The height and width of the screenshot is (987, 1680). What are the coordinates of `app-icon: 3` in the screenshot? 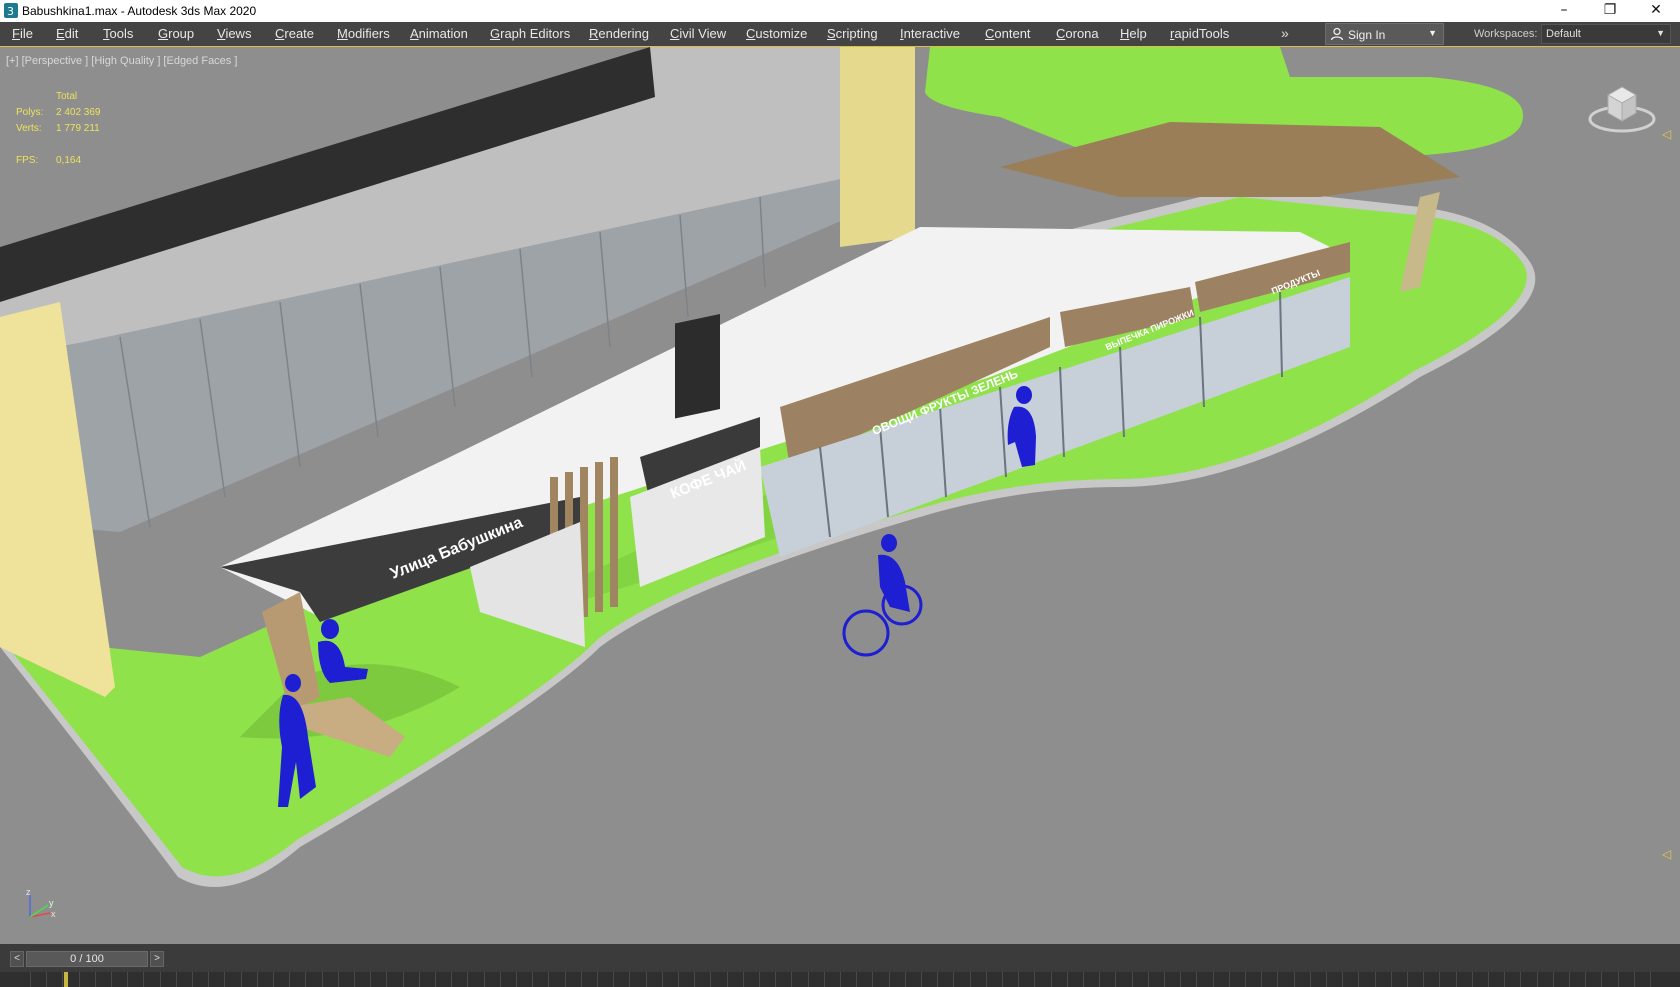 It's located at (11, 10).